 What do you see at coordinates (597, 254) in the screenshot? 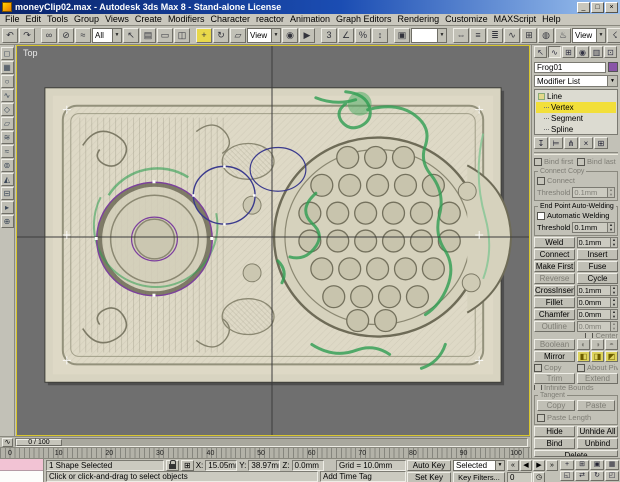
I see `insert-button: Insert` at bounding box center [597, 254].